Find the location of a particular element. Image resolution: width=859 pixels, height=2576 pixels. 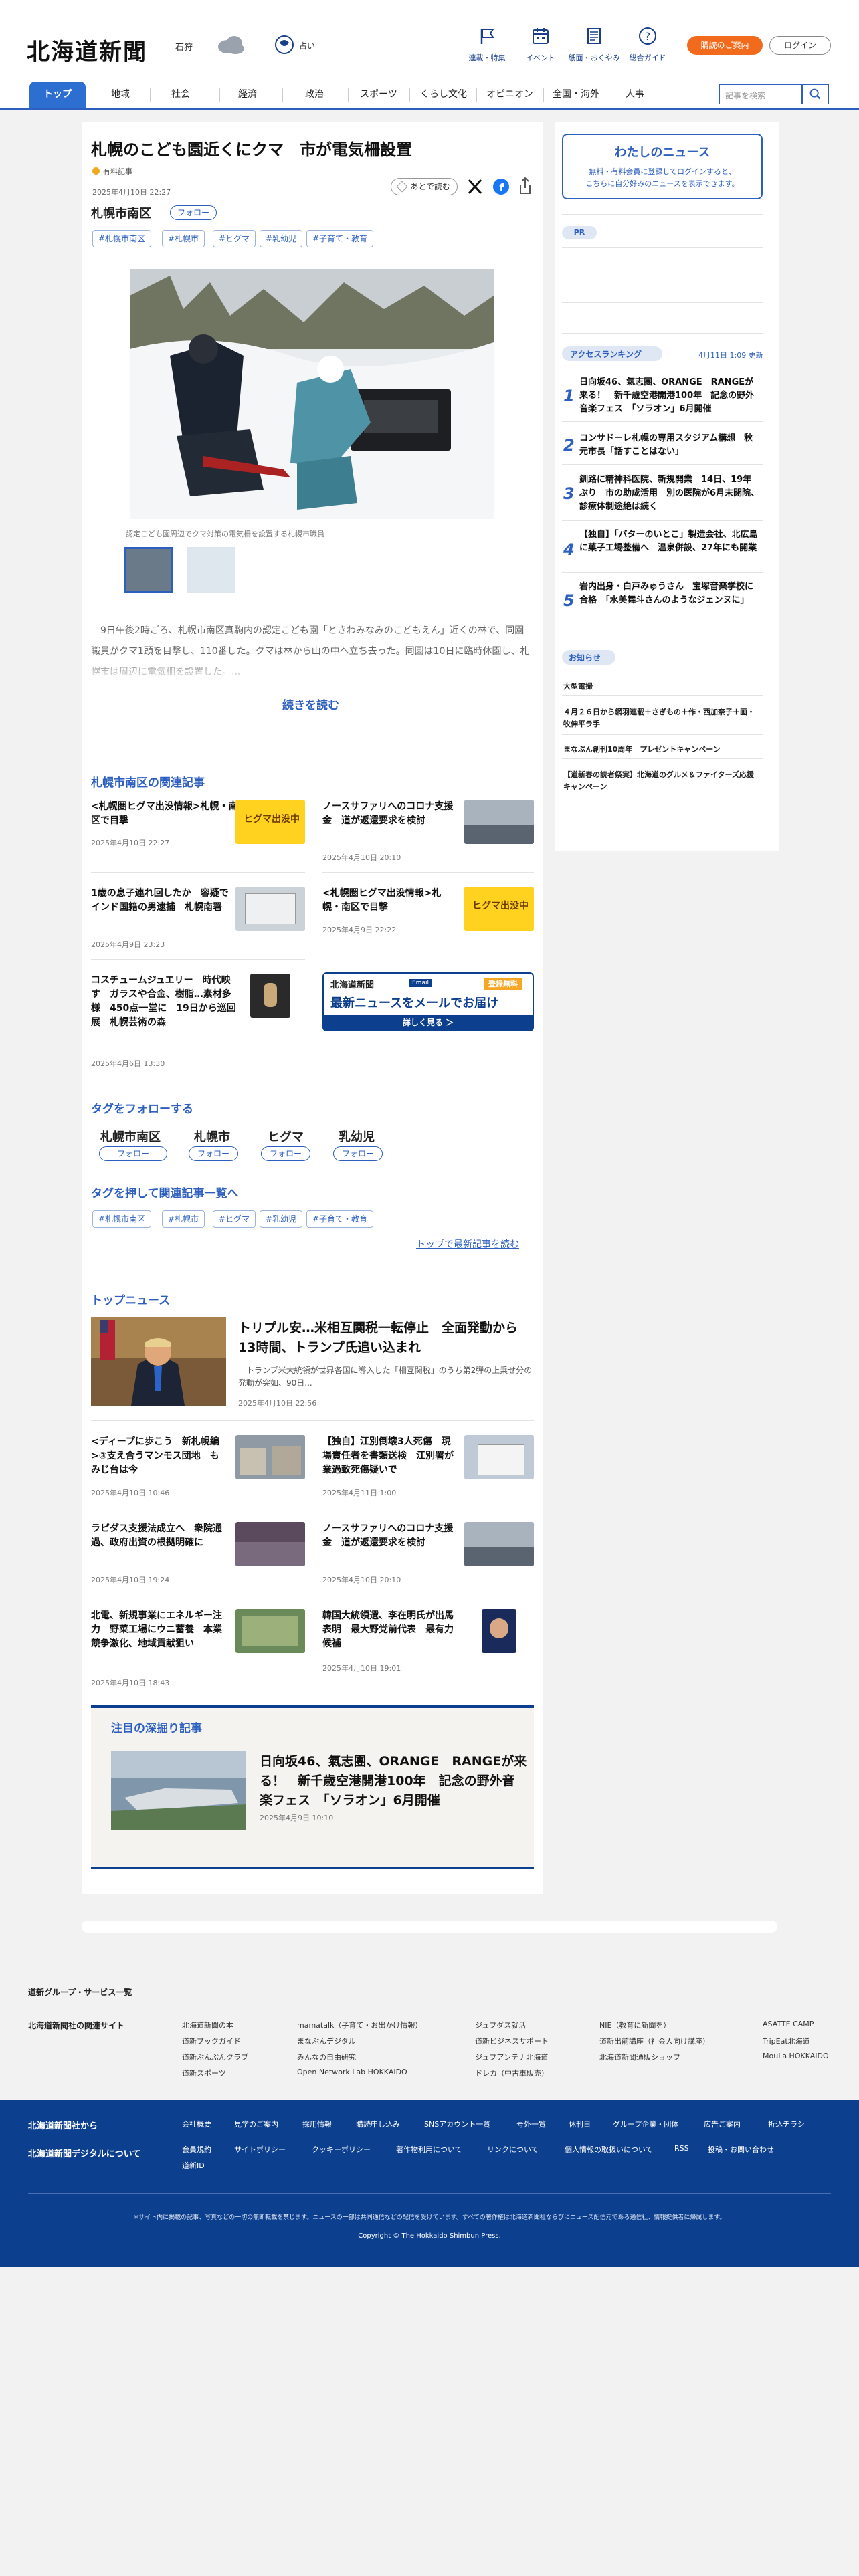

nav-events: イベント is located at coordinates (540, 45).